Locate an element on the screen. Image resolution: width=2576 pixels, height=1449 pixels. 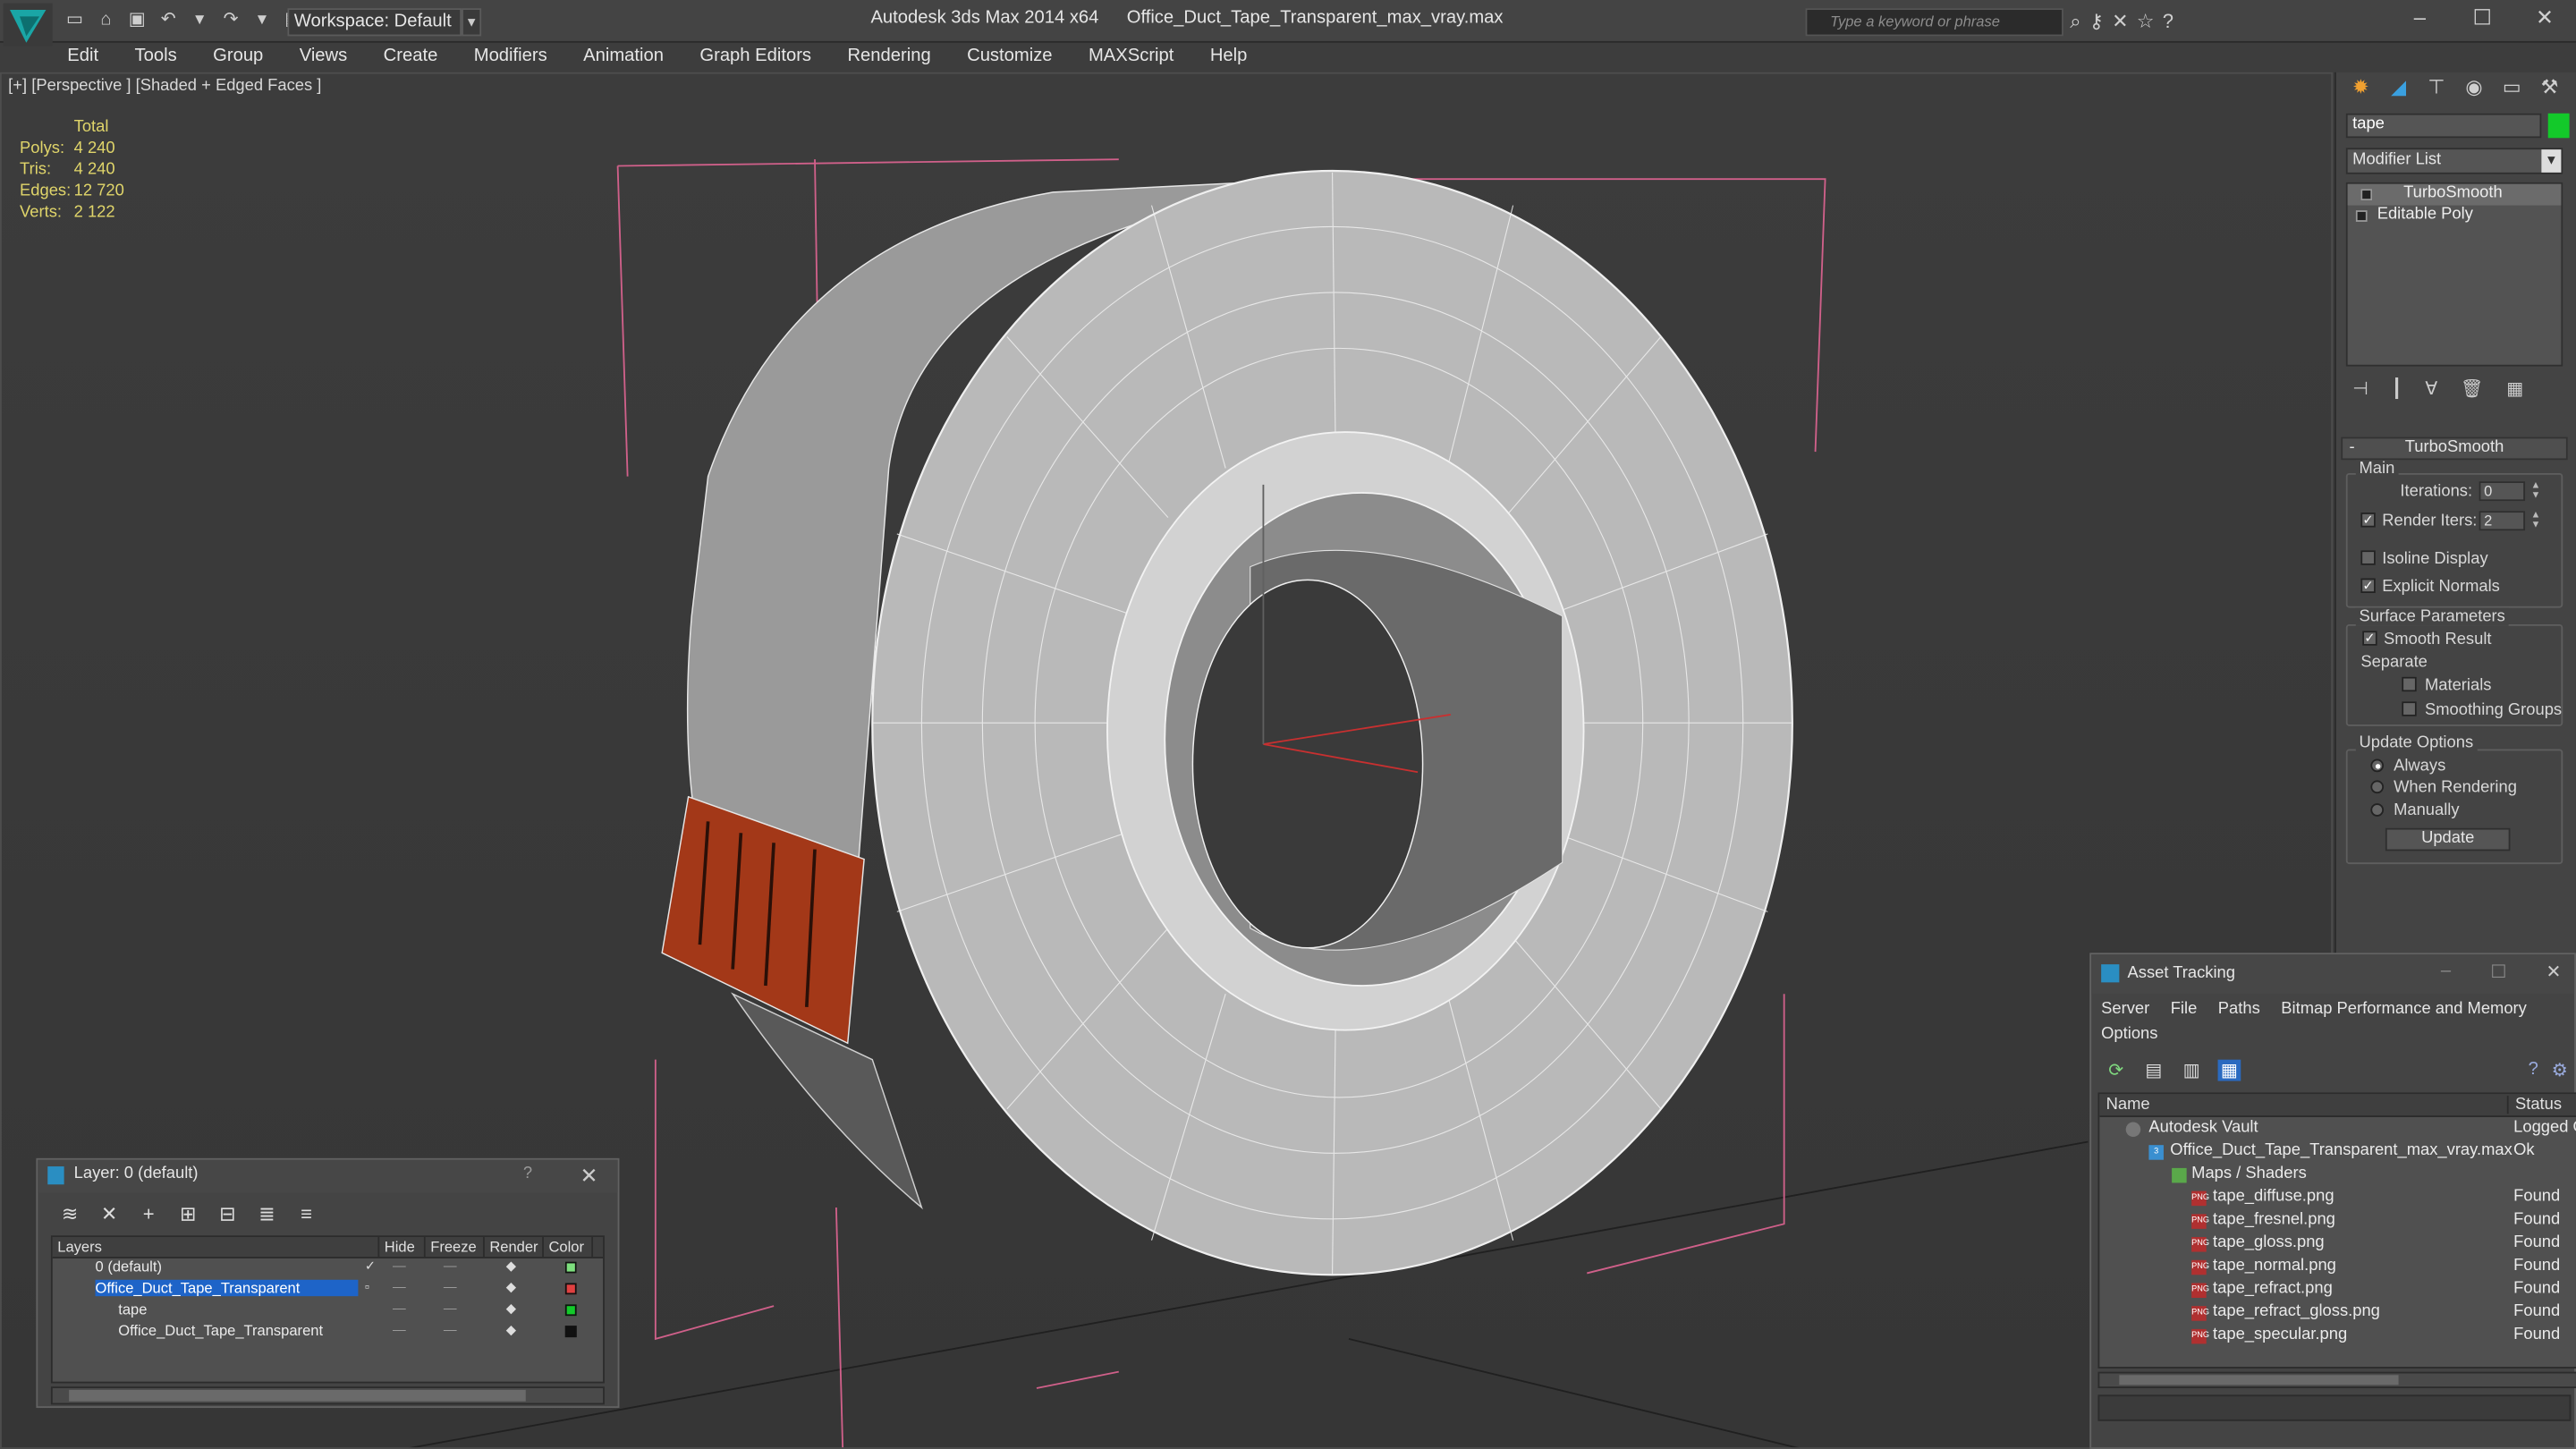
redo-dropdown-icon: ▾ is located at coordinates (262, 20).